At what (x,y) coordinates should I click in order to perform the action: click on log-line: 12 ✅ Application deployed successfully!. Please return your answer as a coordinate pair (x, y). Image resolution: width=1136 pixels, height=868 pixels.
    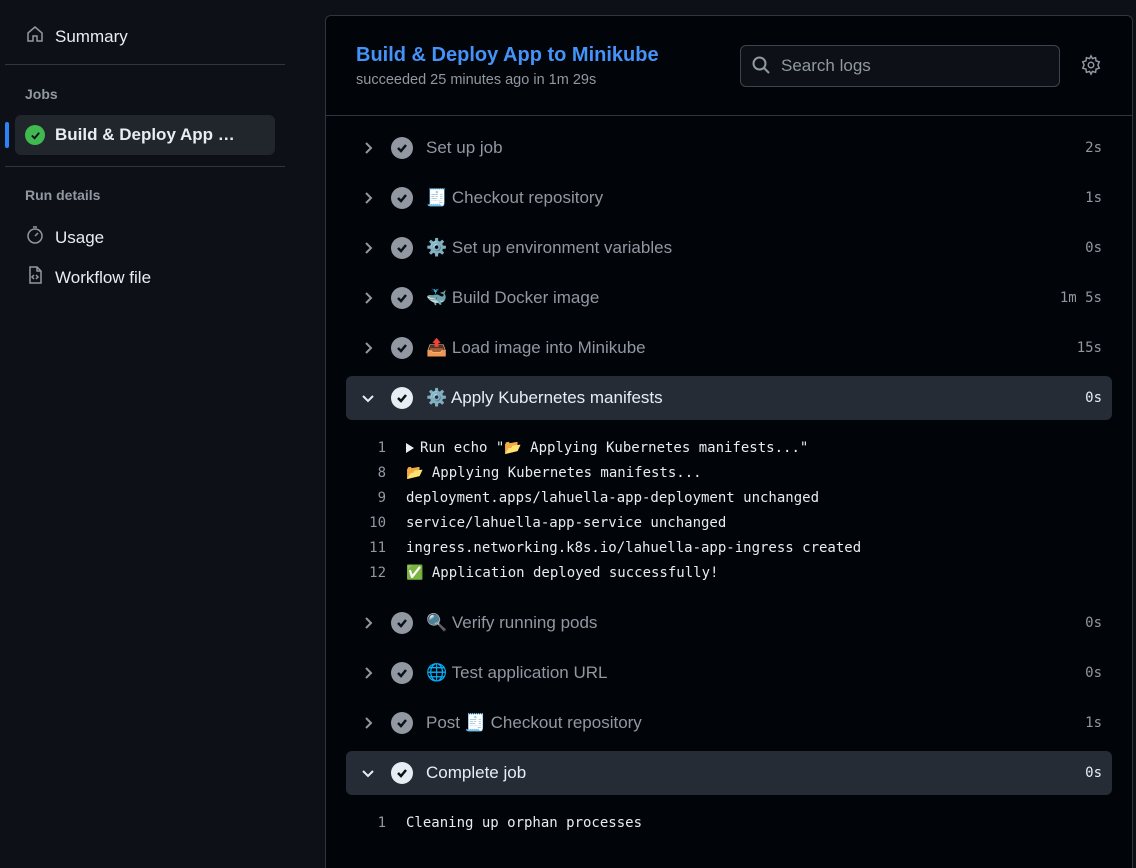
    Looking at the image, I should click on (729, 572).